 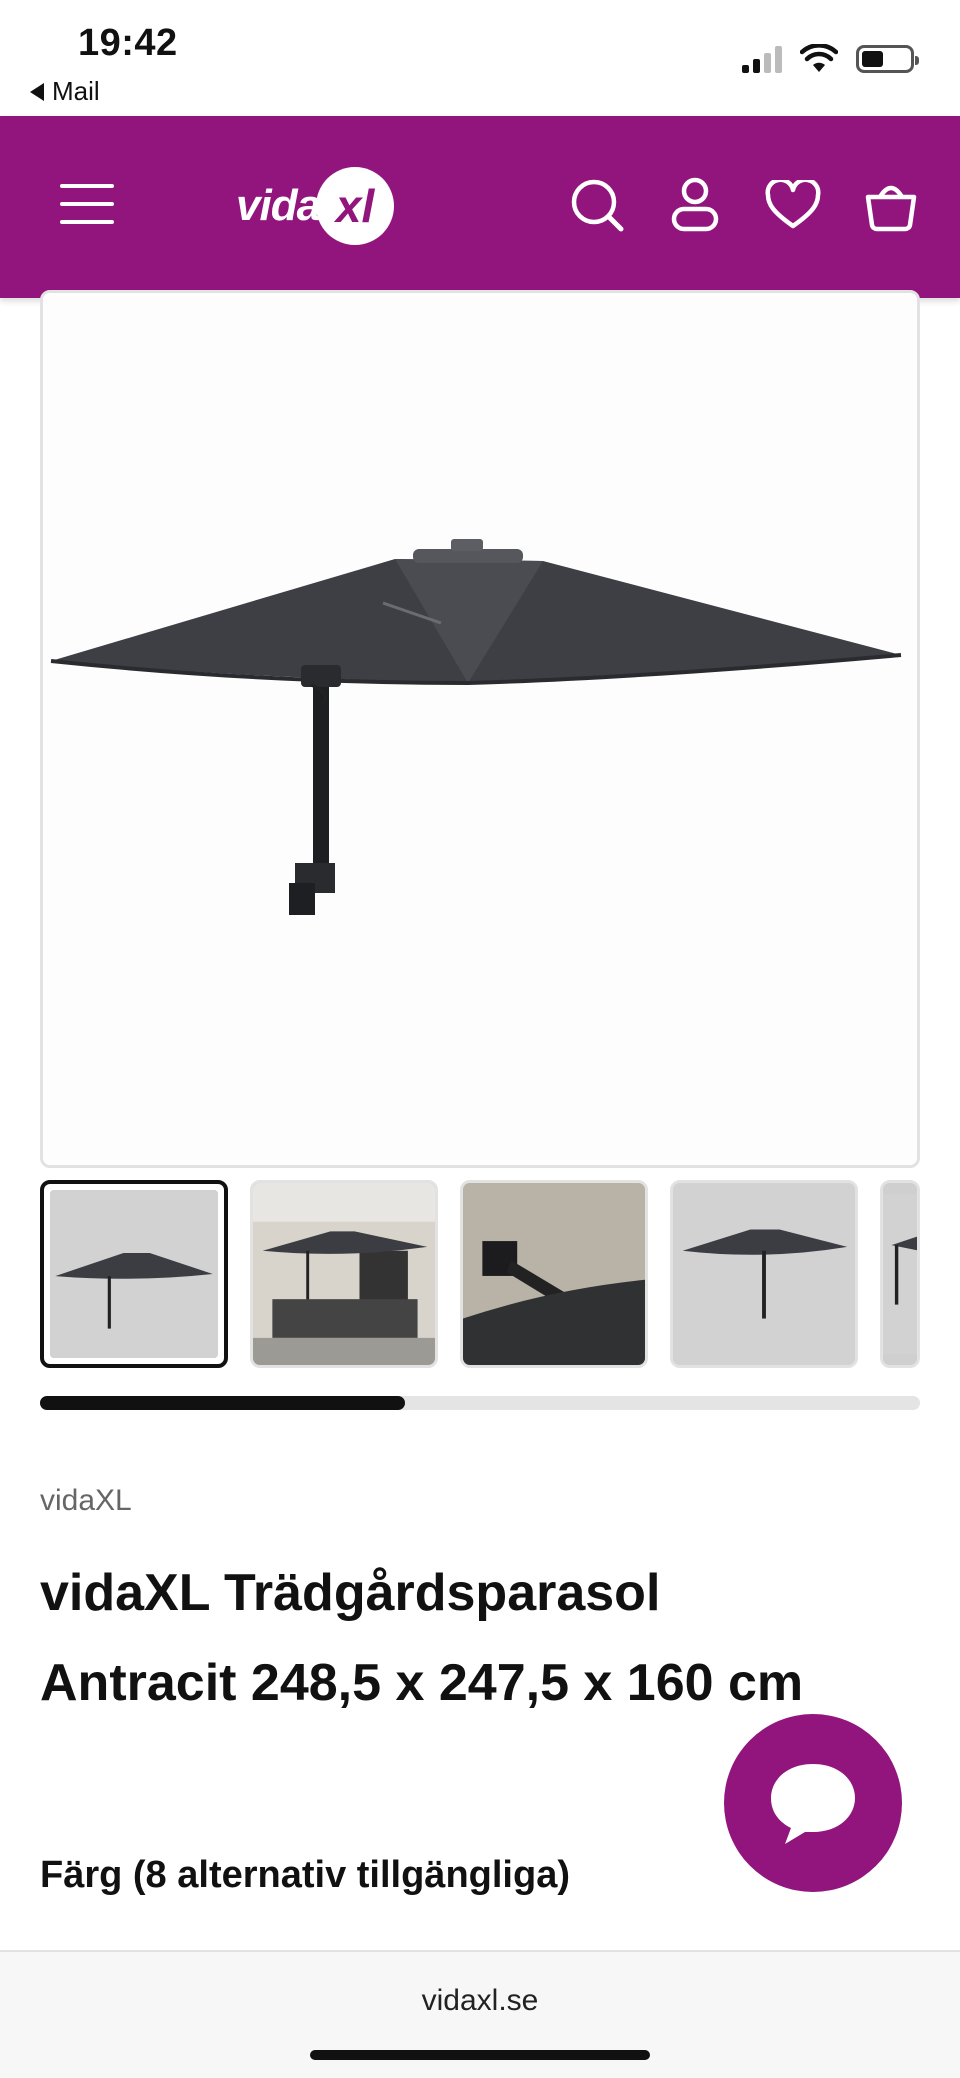 I want to click on back-arrow-icon, so click(x=37, y=91).